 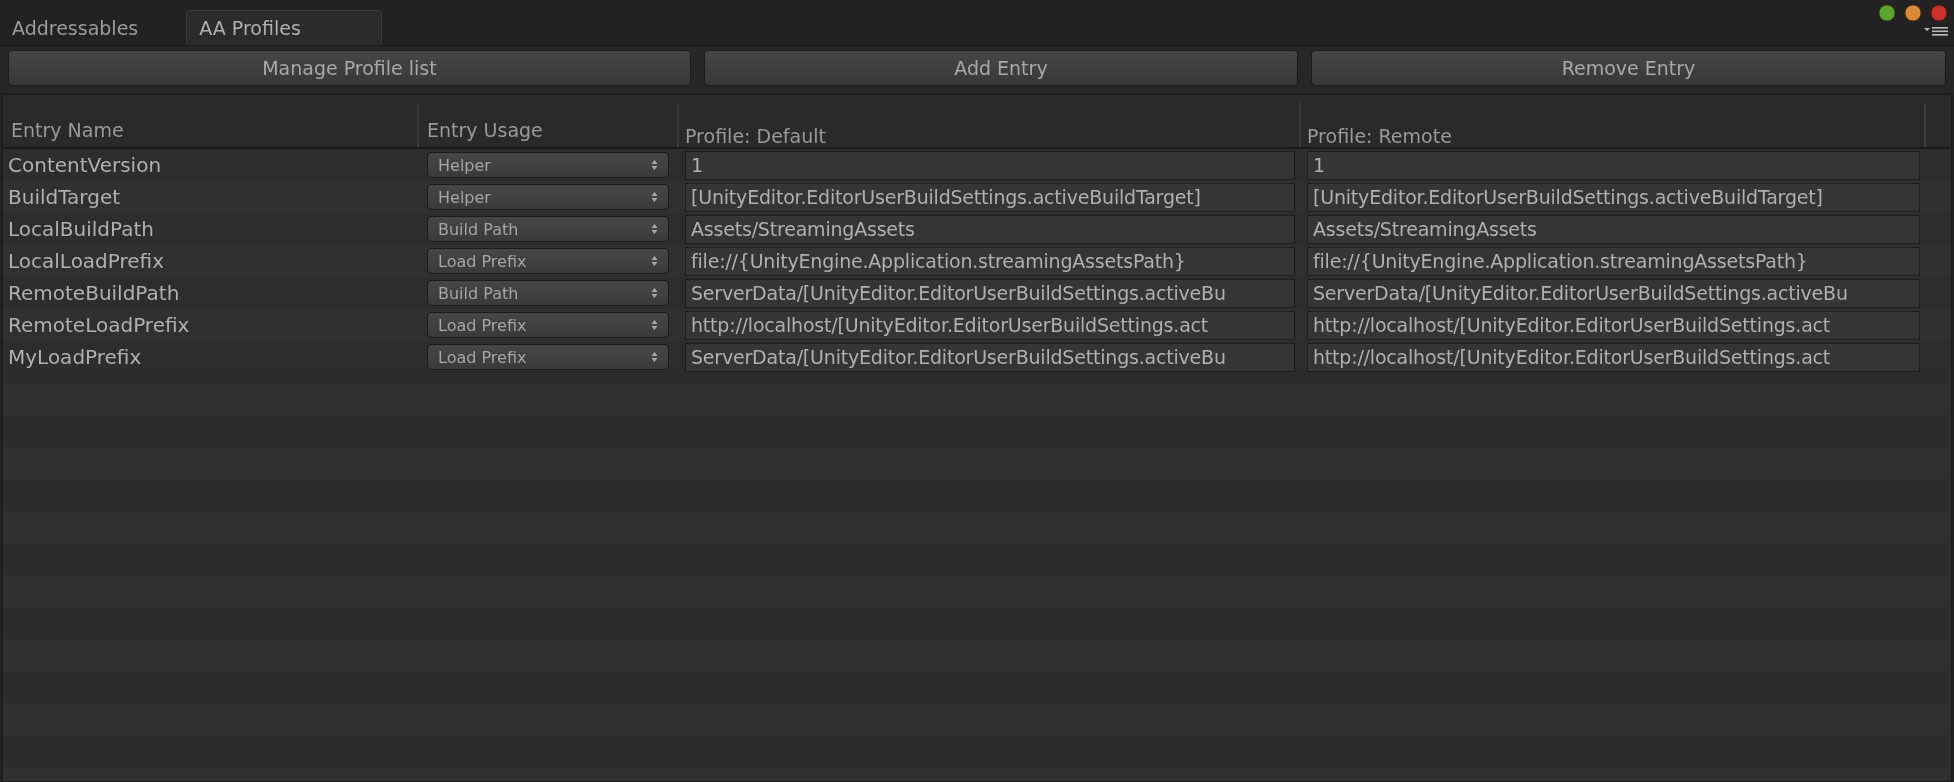 I want to click on entry-name: BuildTarget, so click(x=64, y=197).